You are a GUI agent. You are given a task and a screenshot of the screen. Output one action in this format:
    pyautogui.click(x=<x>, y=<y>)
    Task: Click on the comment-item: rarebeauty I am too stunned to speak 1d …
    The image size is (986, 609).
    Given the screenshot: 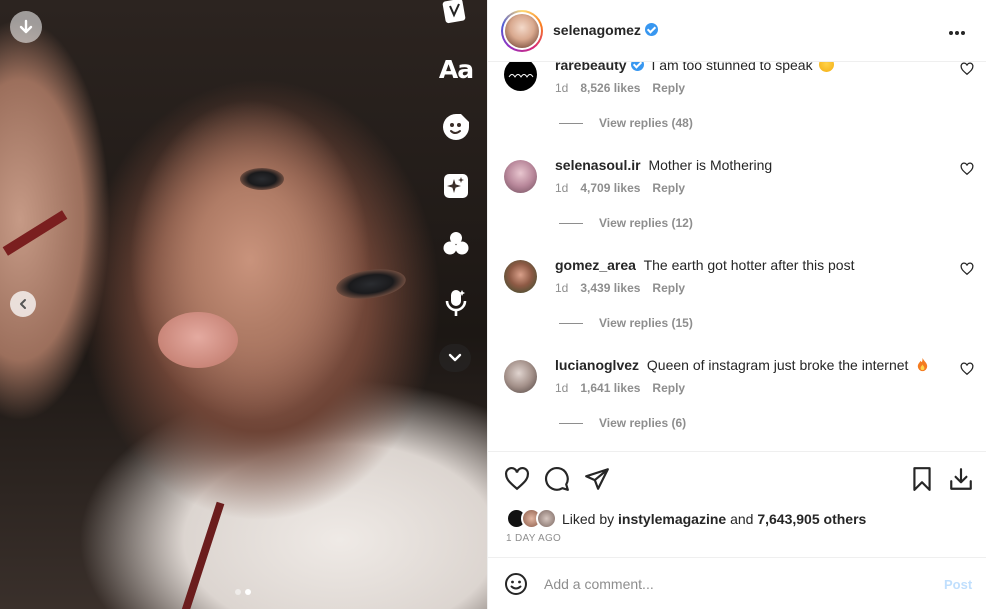 What is the action you would take?
    pyautogui.click(x=737, y=109)
    